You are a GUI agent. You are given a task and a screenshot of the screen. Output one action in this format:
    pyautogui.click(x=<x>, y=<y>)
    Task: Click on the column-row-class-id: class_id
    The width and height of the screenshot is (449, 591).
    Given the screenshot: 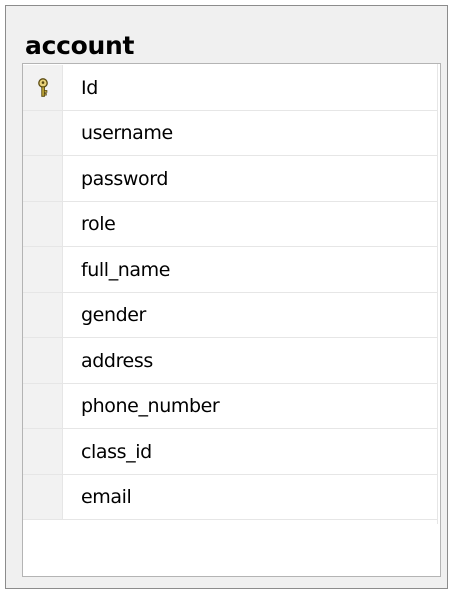 What is the action you would take?
    pyautogui.click(x=230, y=452)
    